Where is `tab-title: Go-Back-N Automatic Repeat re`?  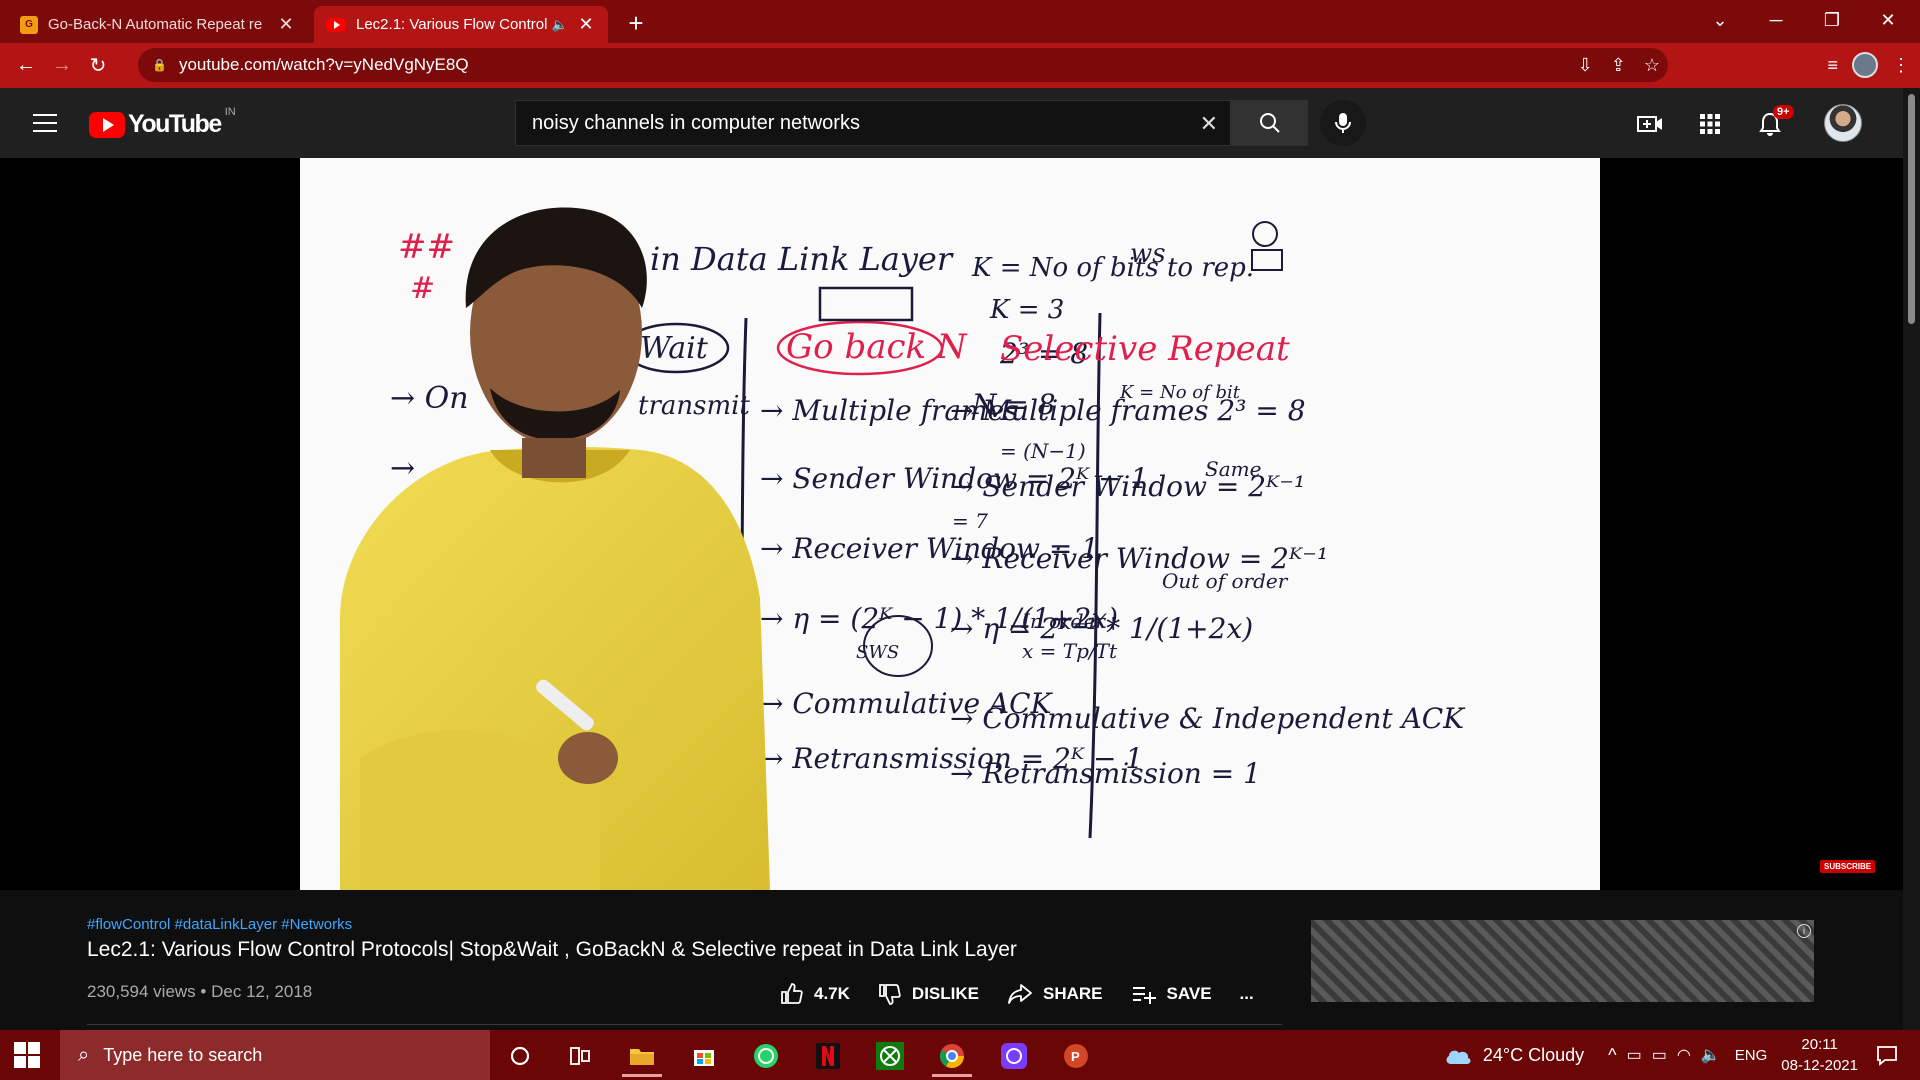 tab-title: Go-Back-N Automatic Repeat re is located at coordinates (155, 24).